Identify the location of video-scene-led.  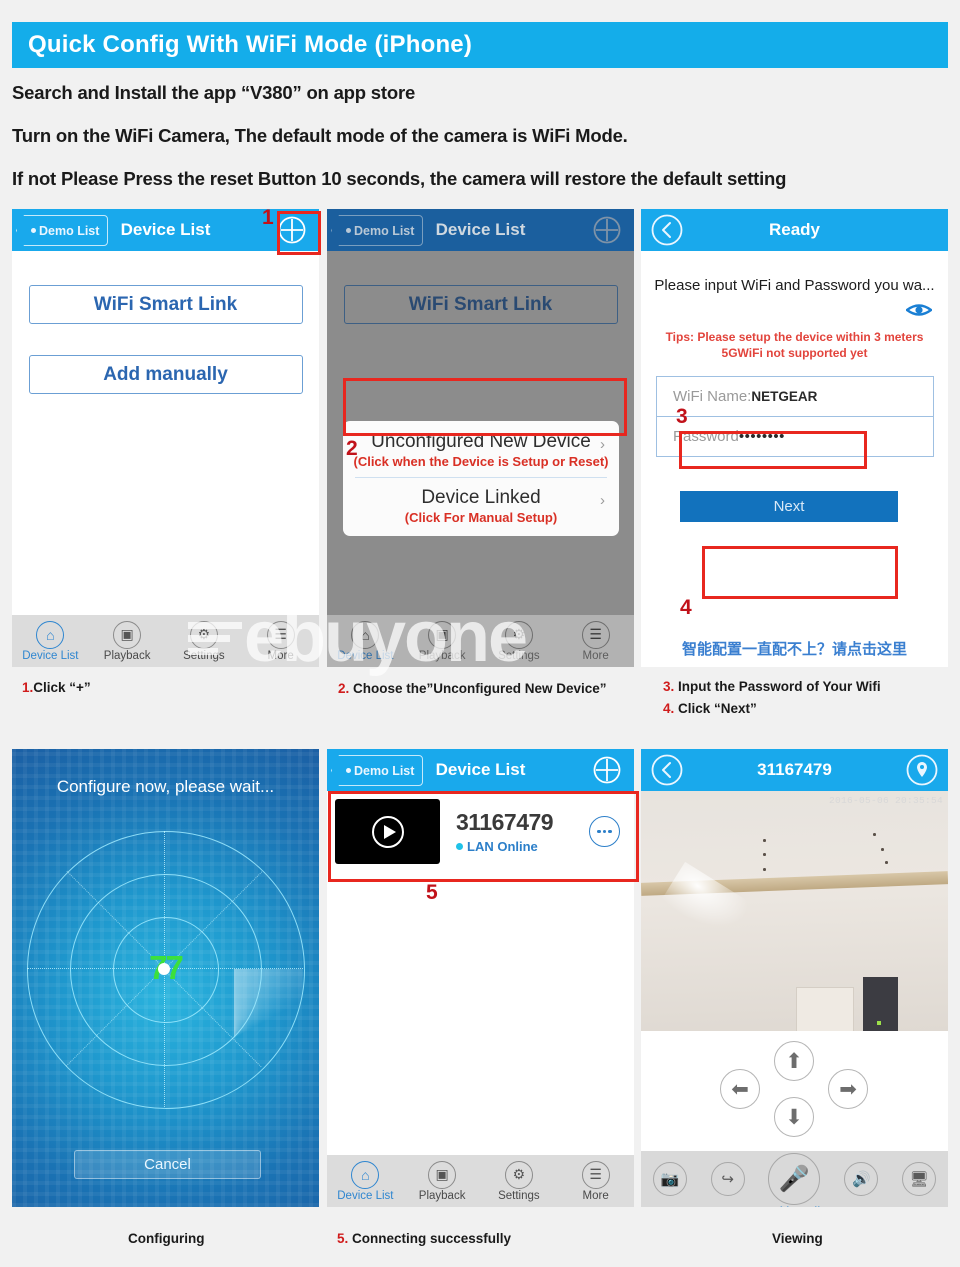
(879, 1023).